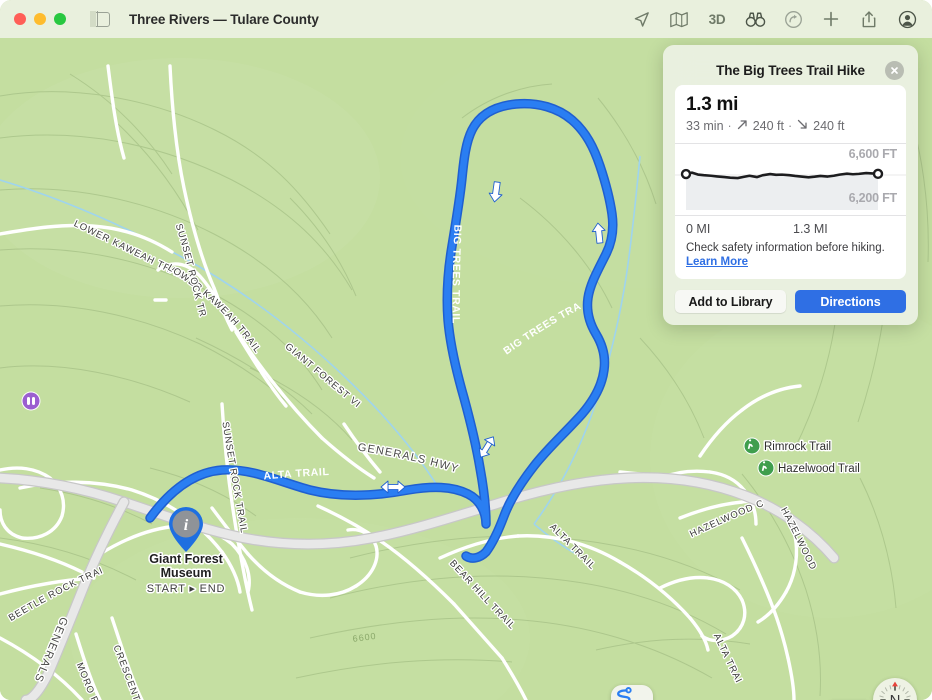  I want to click on close-card-button, so click(894, 70).